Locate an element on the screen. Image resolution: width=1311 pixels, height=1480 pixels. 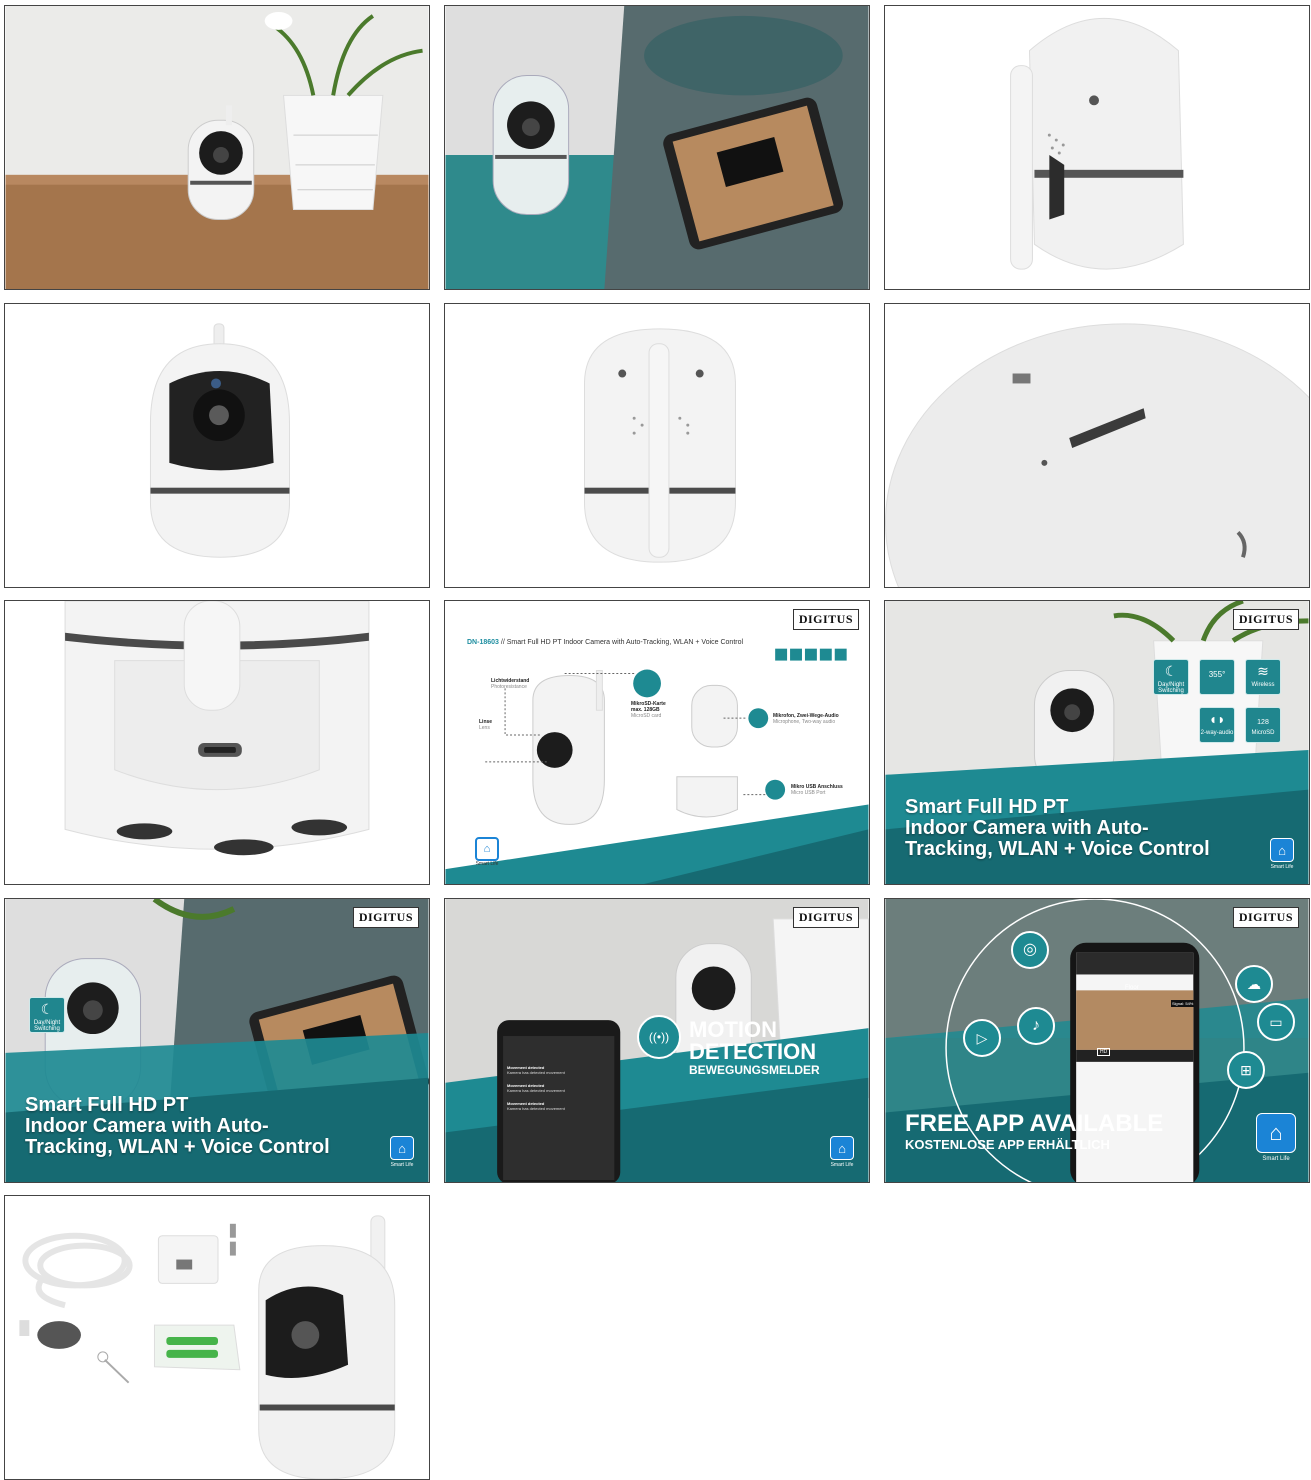
camera-side-photo is located at coordinates (1097, 147).